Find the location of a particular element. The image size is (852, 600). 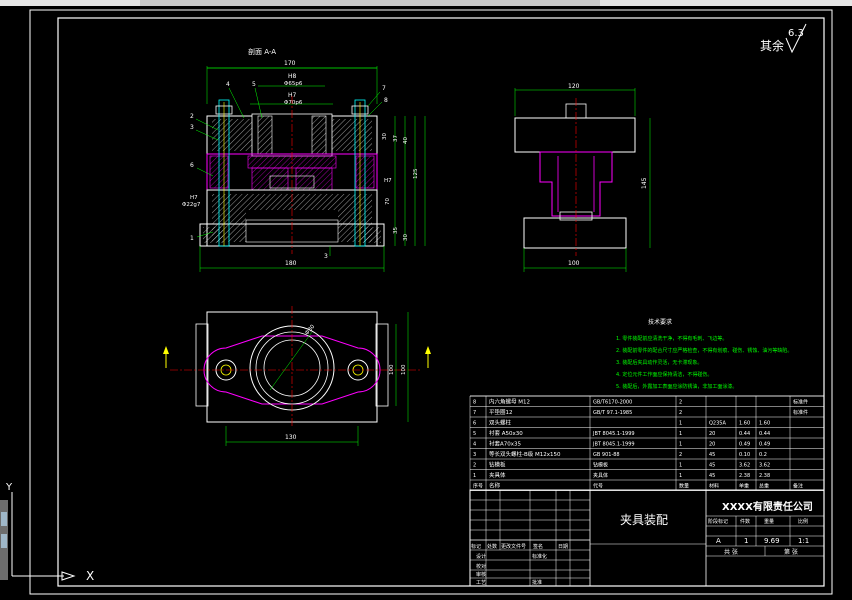

note-5: 5. 装配后，外露加工表面应涂防锈油，非加工面涂漆。 is located at coordinates (676, 386).